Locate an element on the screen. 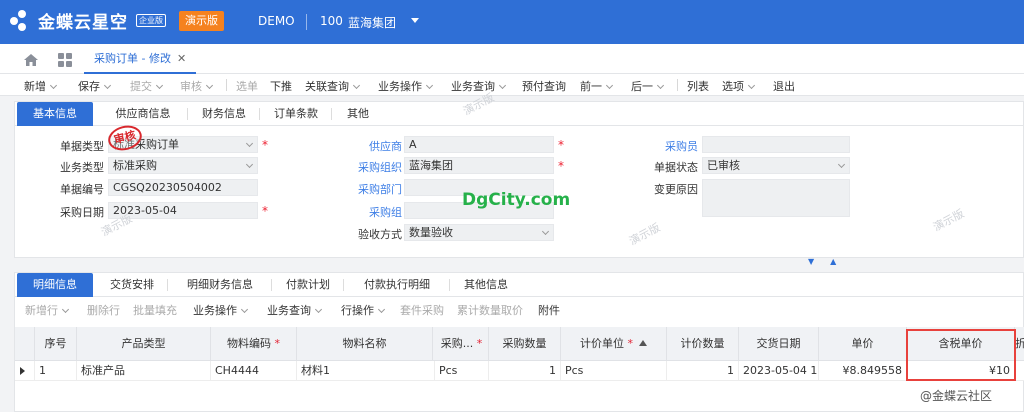 The height and width of the screenshot is (412, 1024). tab-other-info: 其他信息 is located at coordinates (486, 285).